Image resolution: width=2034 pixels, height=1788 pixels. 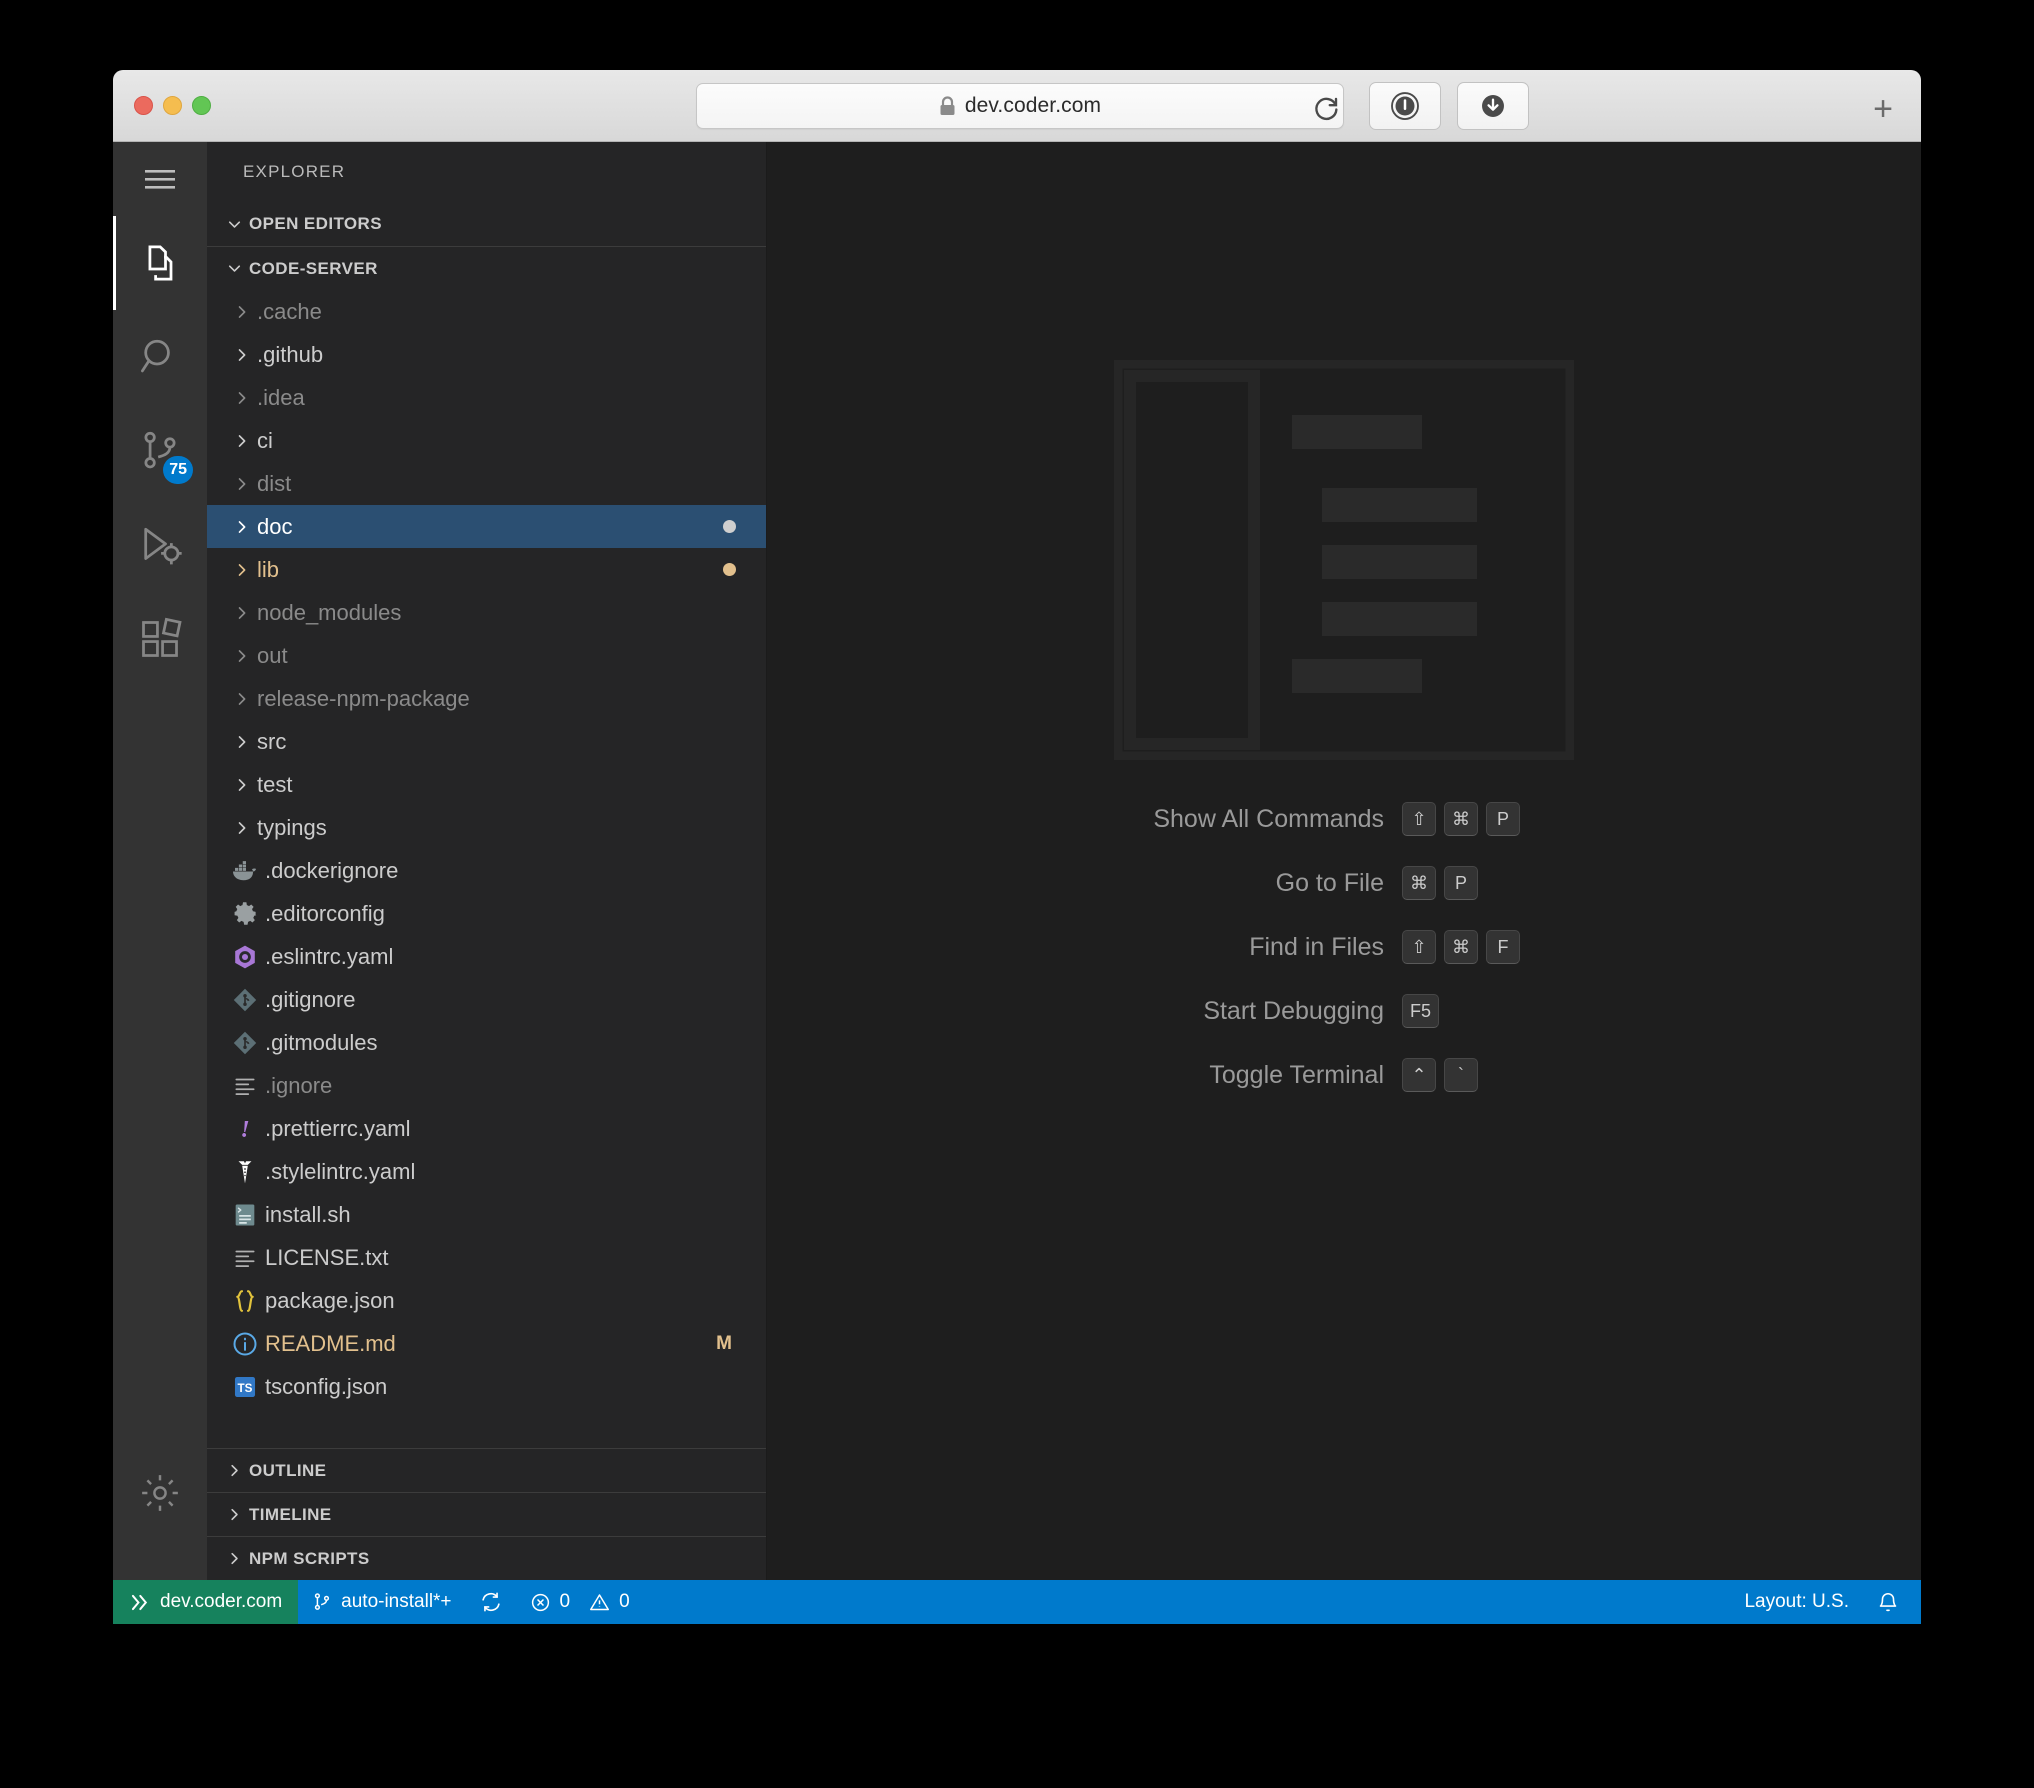 I want to click on git-icon, so click(x=245, y=1043).